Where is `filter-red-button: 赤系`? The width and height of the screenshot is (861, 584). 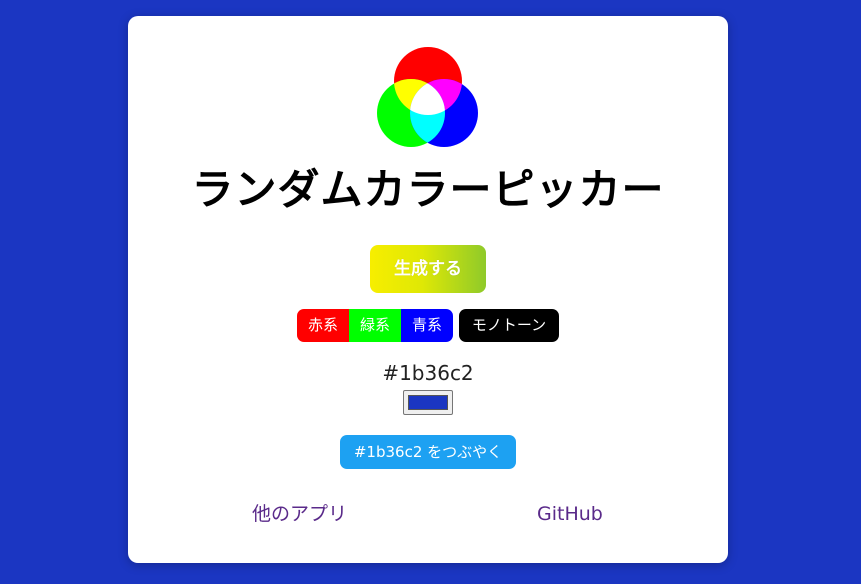
filter-red-button: 赤系 is located at coordinates (323, 325).